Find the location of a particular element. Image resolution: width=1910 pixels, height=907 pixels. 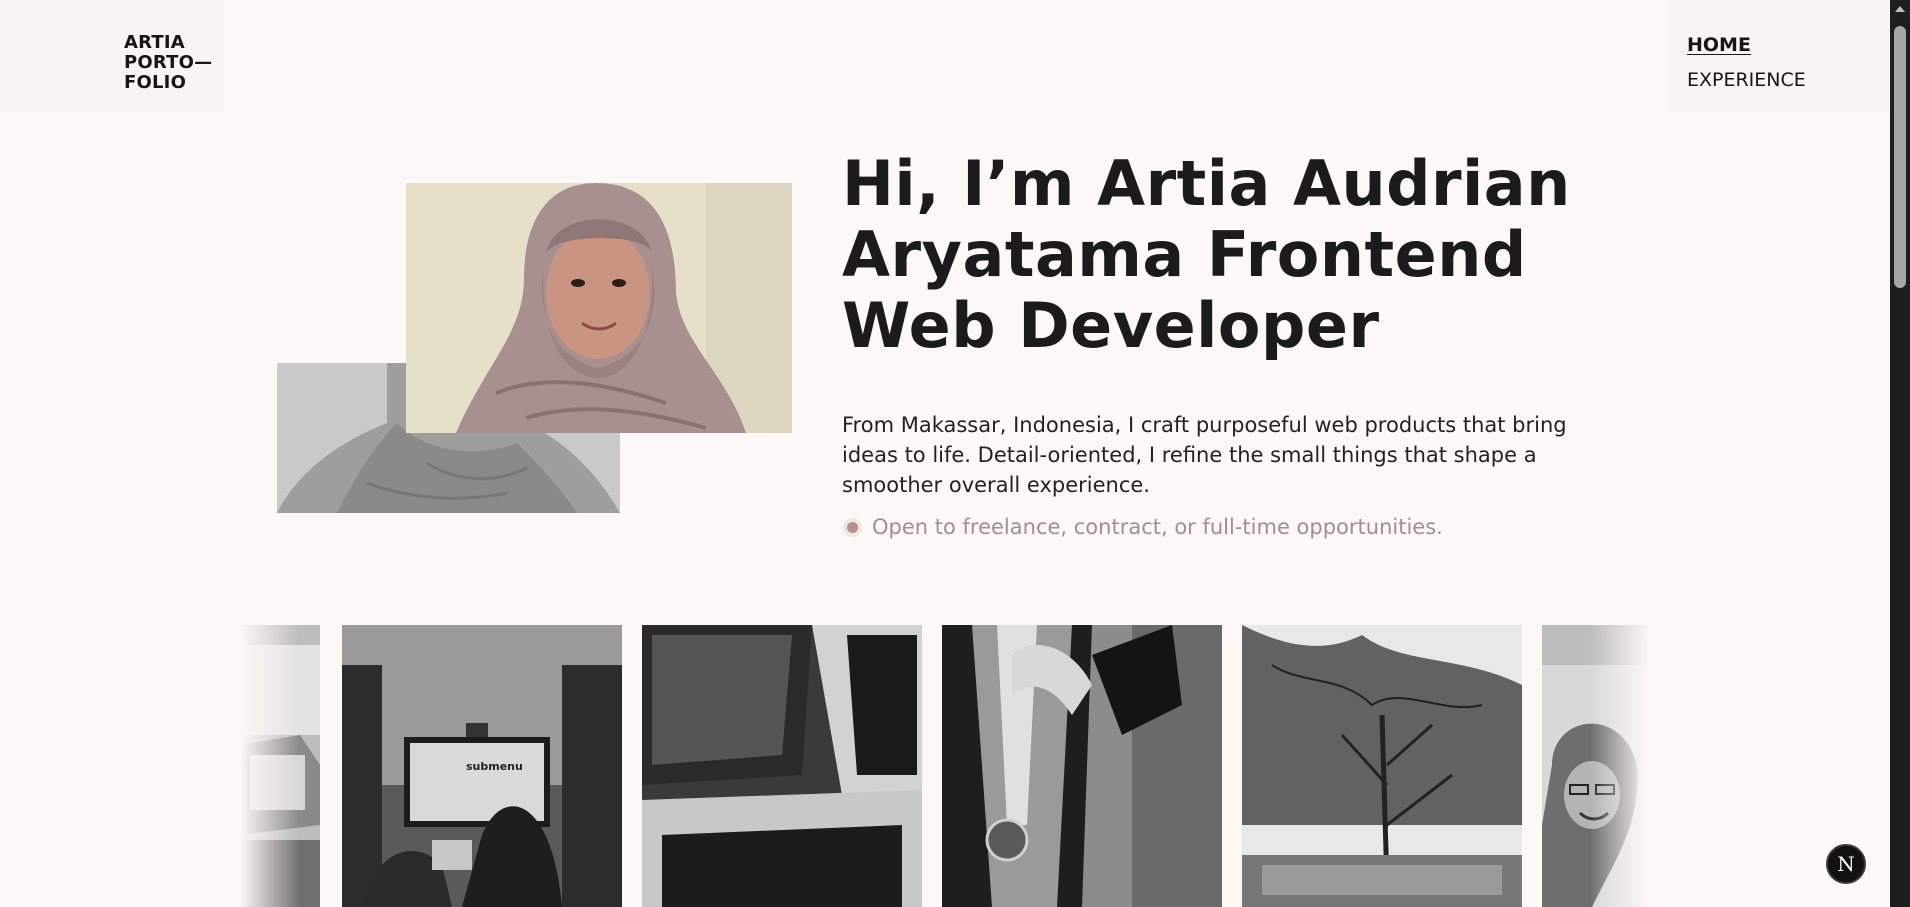

nav-link-home: HOME is located at coordinates (1719, 45).